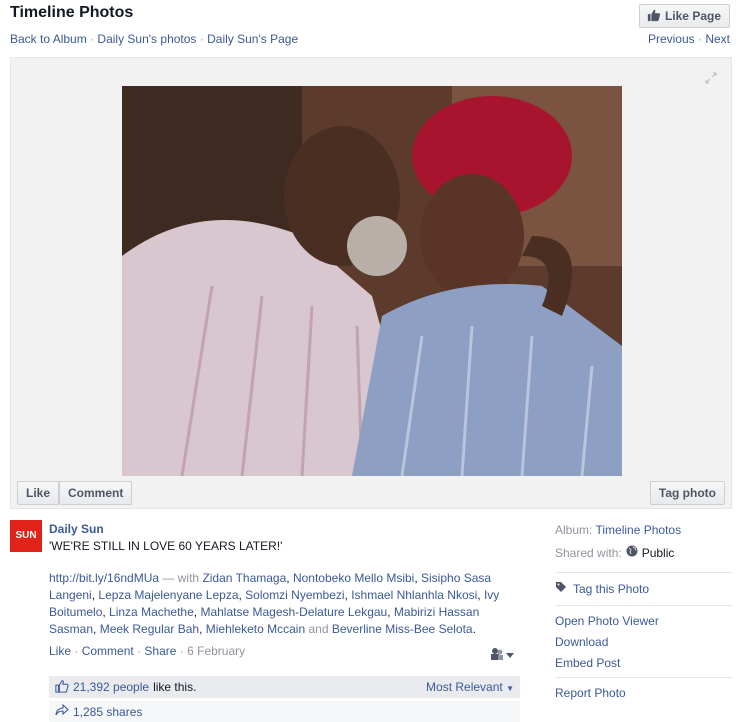  What do you see at coordinates (671, 39) in the screenshot?
I see `previous-link: Previous` at bounding box center [671, 39].